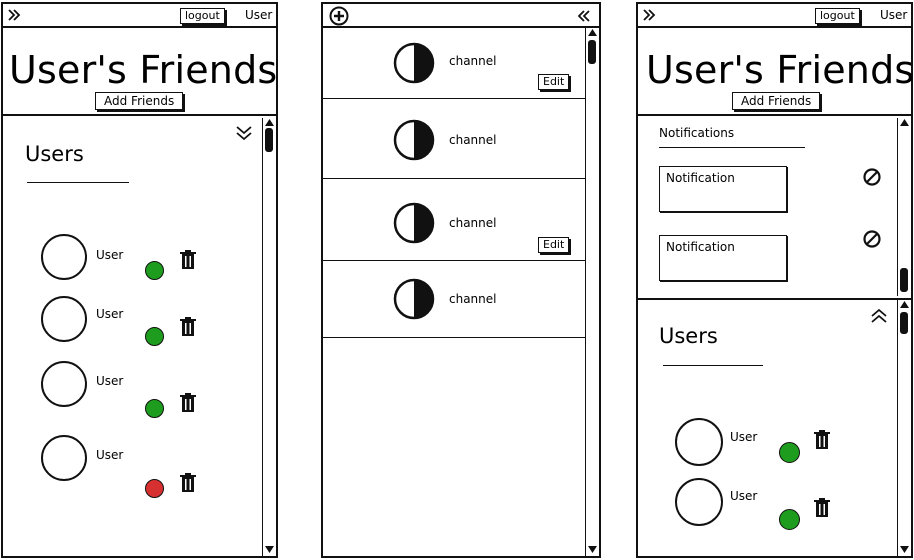 Image resolution: width=914 pixels, height=560 pixels. I want to click on notifications-section: Notifications Notification Notification, so click(774, 208).